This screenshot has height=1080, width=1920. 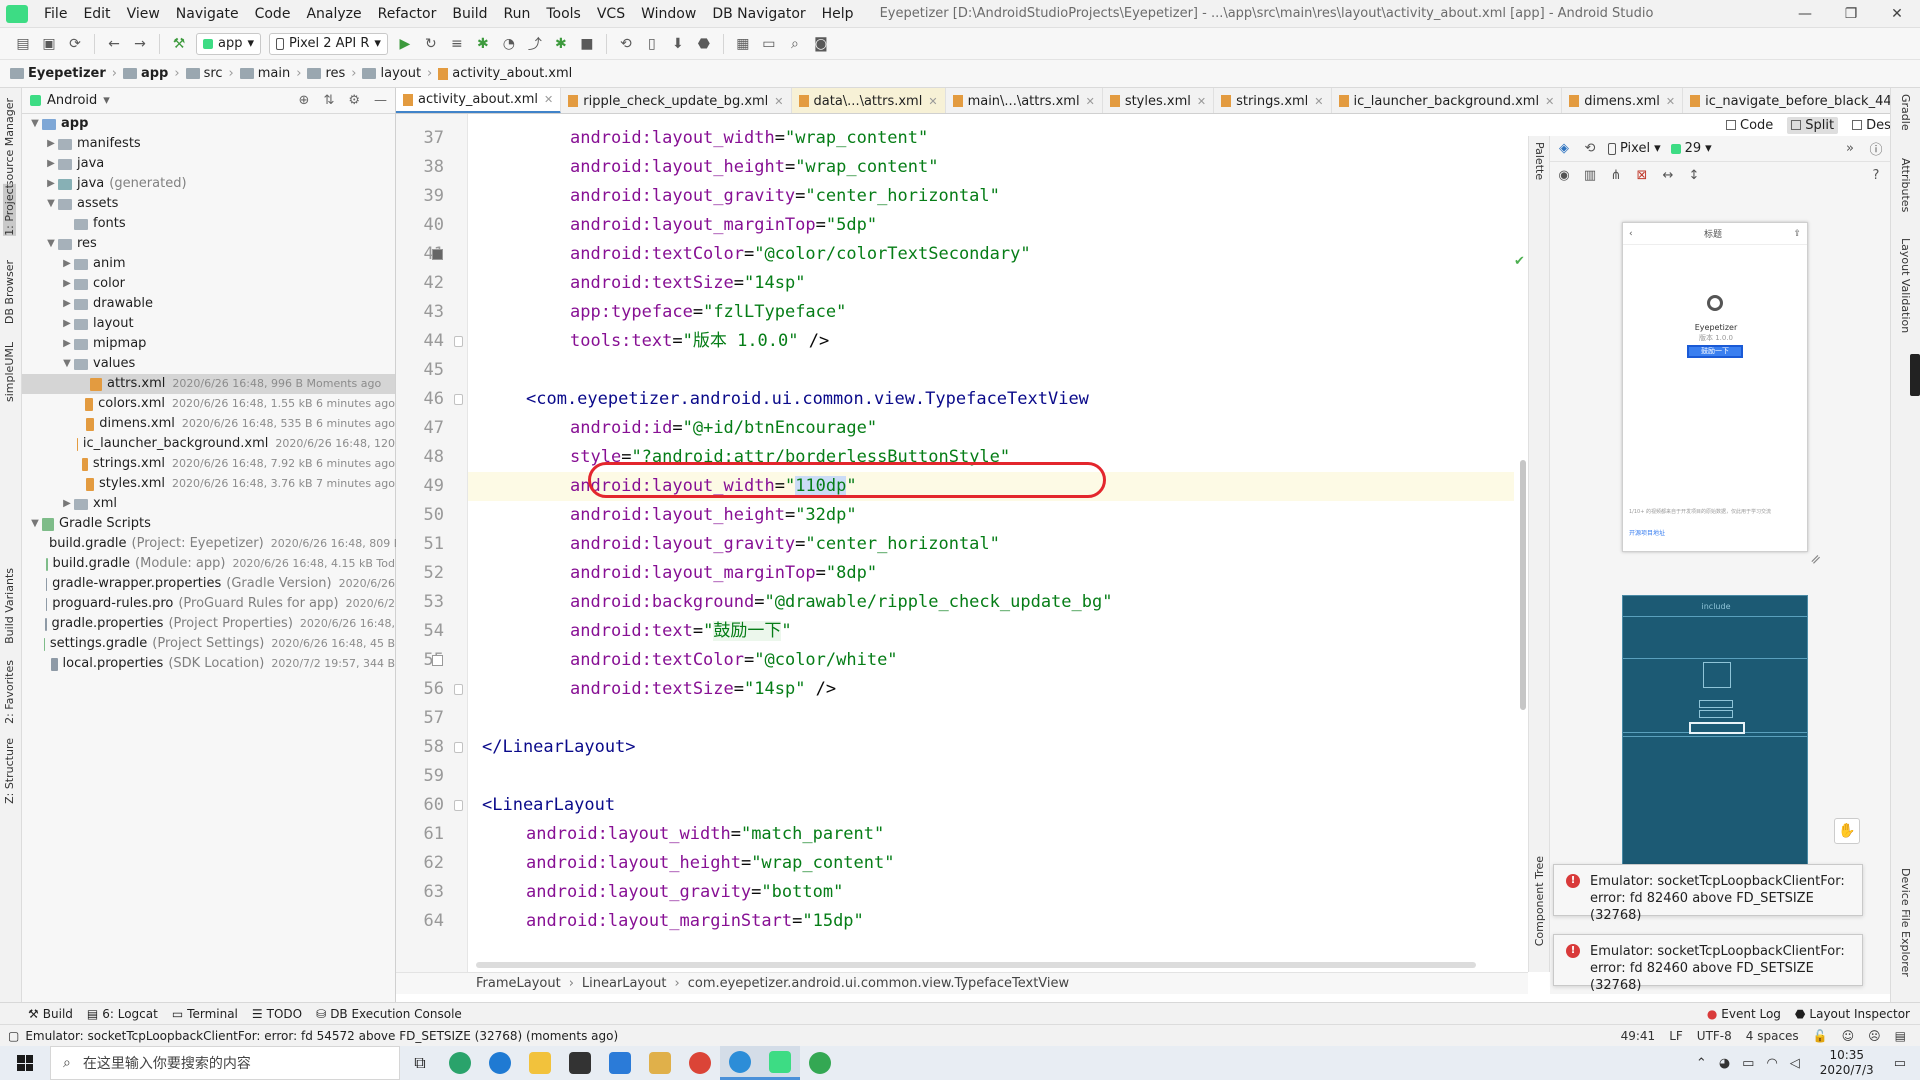 What do you see at coordinates (673, 921) in the screenshot?
I see `code-line: android:layout_marginStart="15dp"` at bounding box center [673, 921].